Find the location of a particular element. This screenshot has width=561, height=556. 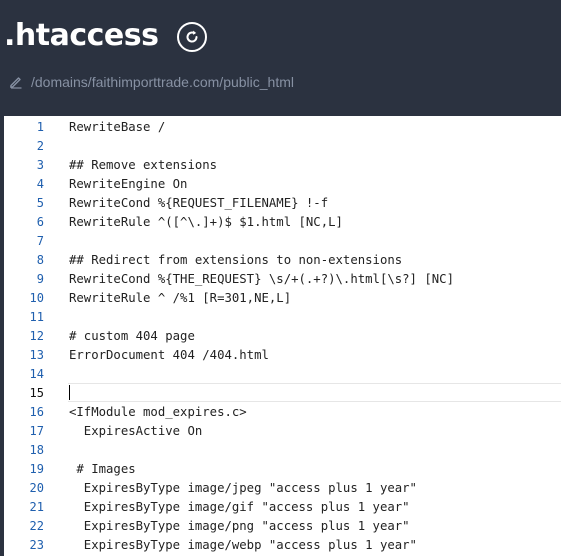

refresh-button is located at coordinates (192, 37).